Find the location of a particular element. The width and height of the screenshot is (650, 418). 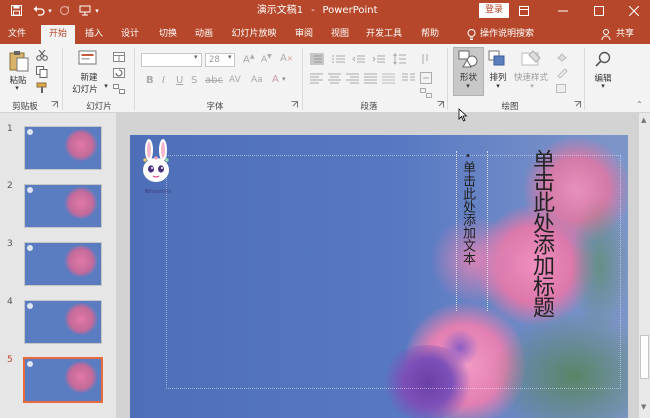

ribbon-display-options-icon is located at coordinates (524, 11).